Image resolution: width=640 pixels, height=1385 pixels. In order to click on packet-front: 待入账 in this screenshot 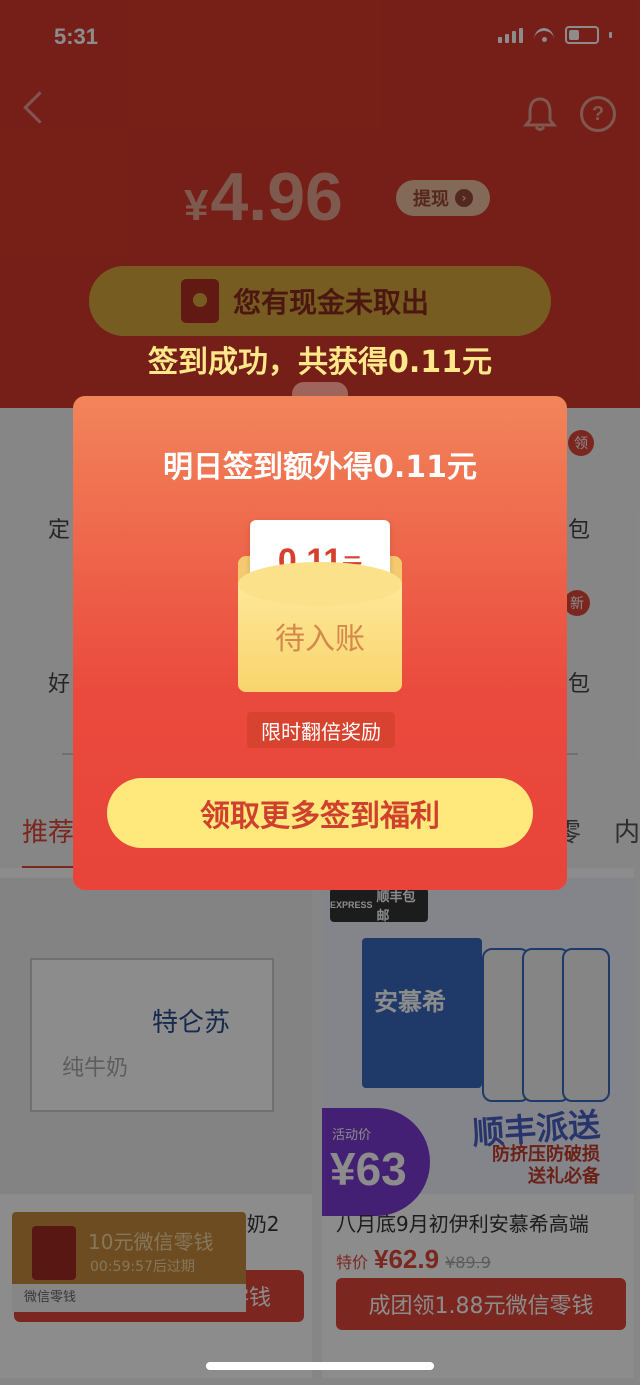, I will do `click(320, 627)`.